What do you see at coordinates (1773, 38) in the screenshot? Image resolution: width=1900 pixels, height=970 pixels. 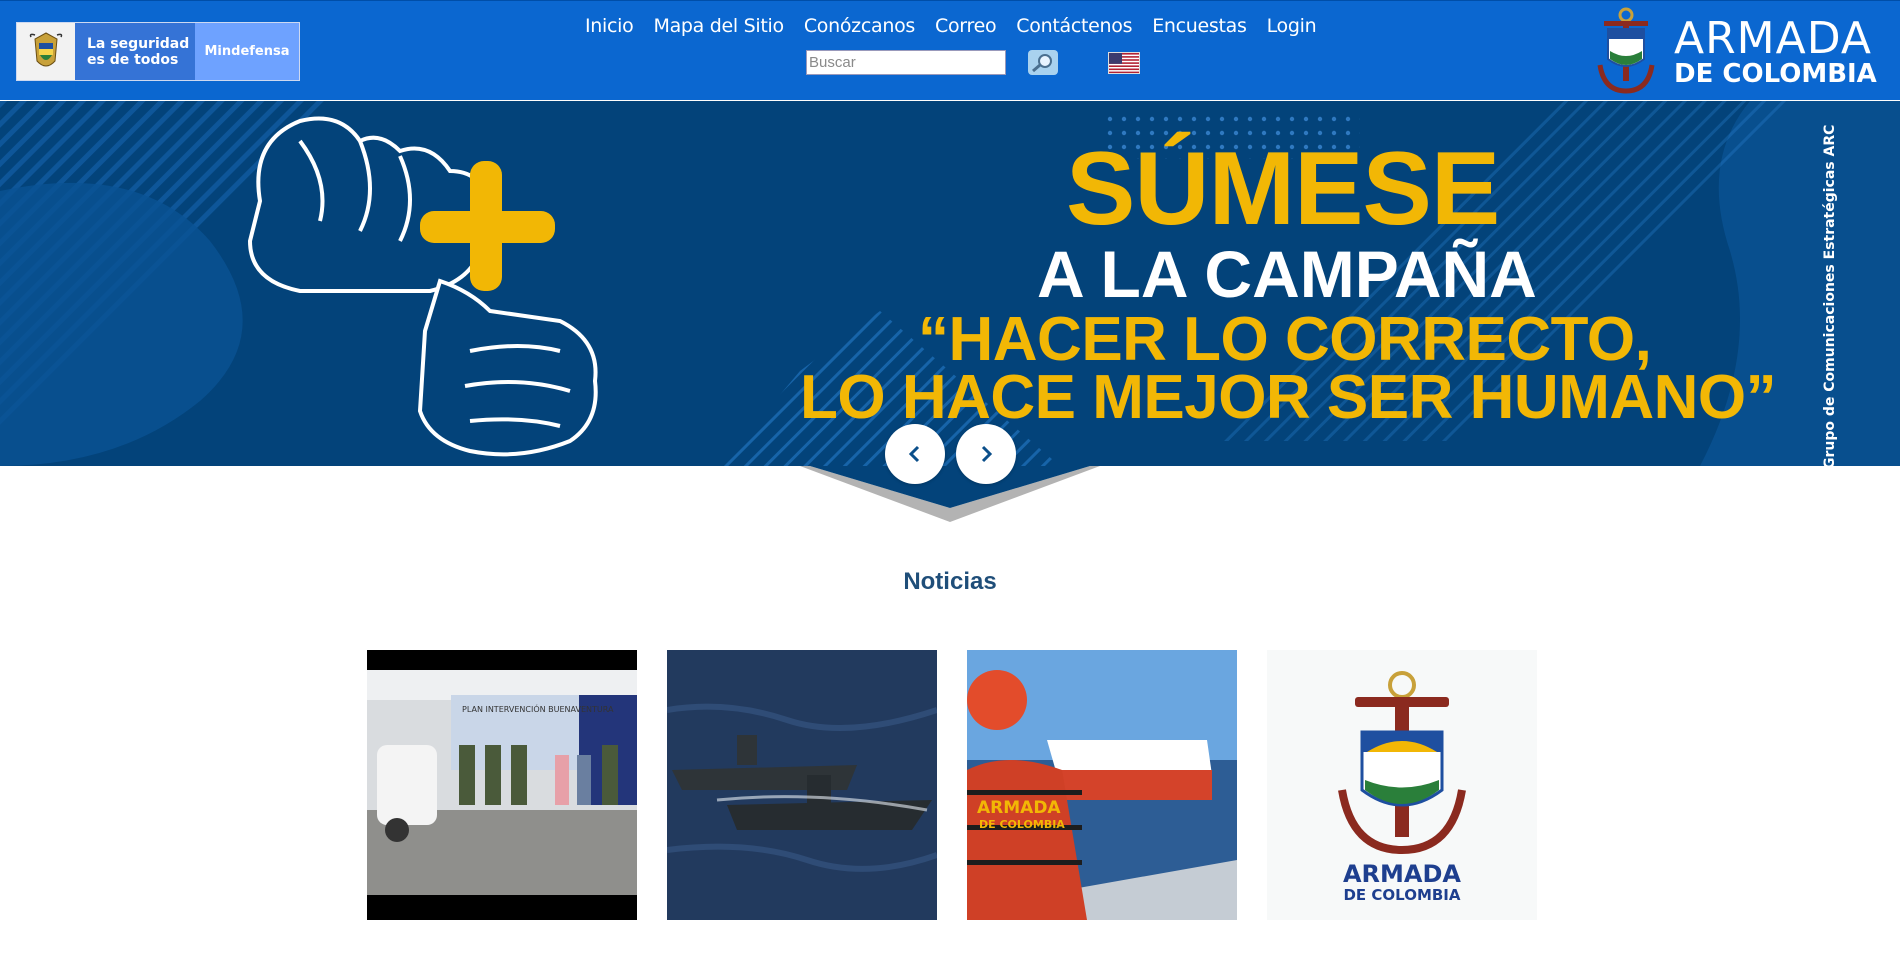 I see `brand-line1: ARMADA` at bounding box center [1773, 38].